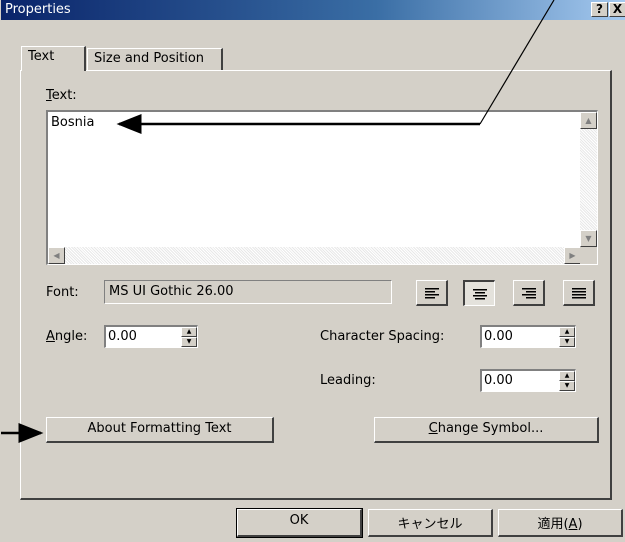  I want to click on title-bar: Properties ? X, so click(313, 10).